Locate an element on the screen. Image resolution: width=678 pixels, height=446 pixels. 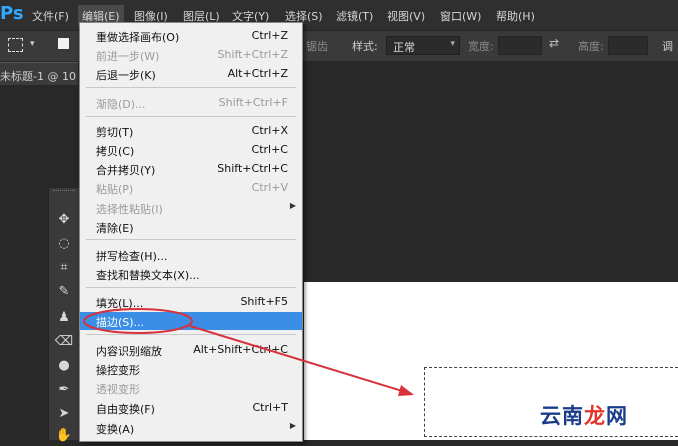
tools-panel: ✥ ◌ ⌗ ✎ ♟ ⌫ ● ✒ ➤ ✋ is located at coordinates (63, 315).